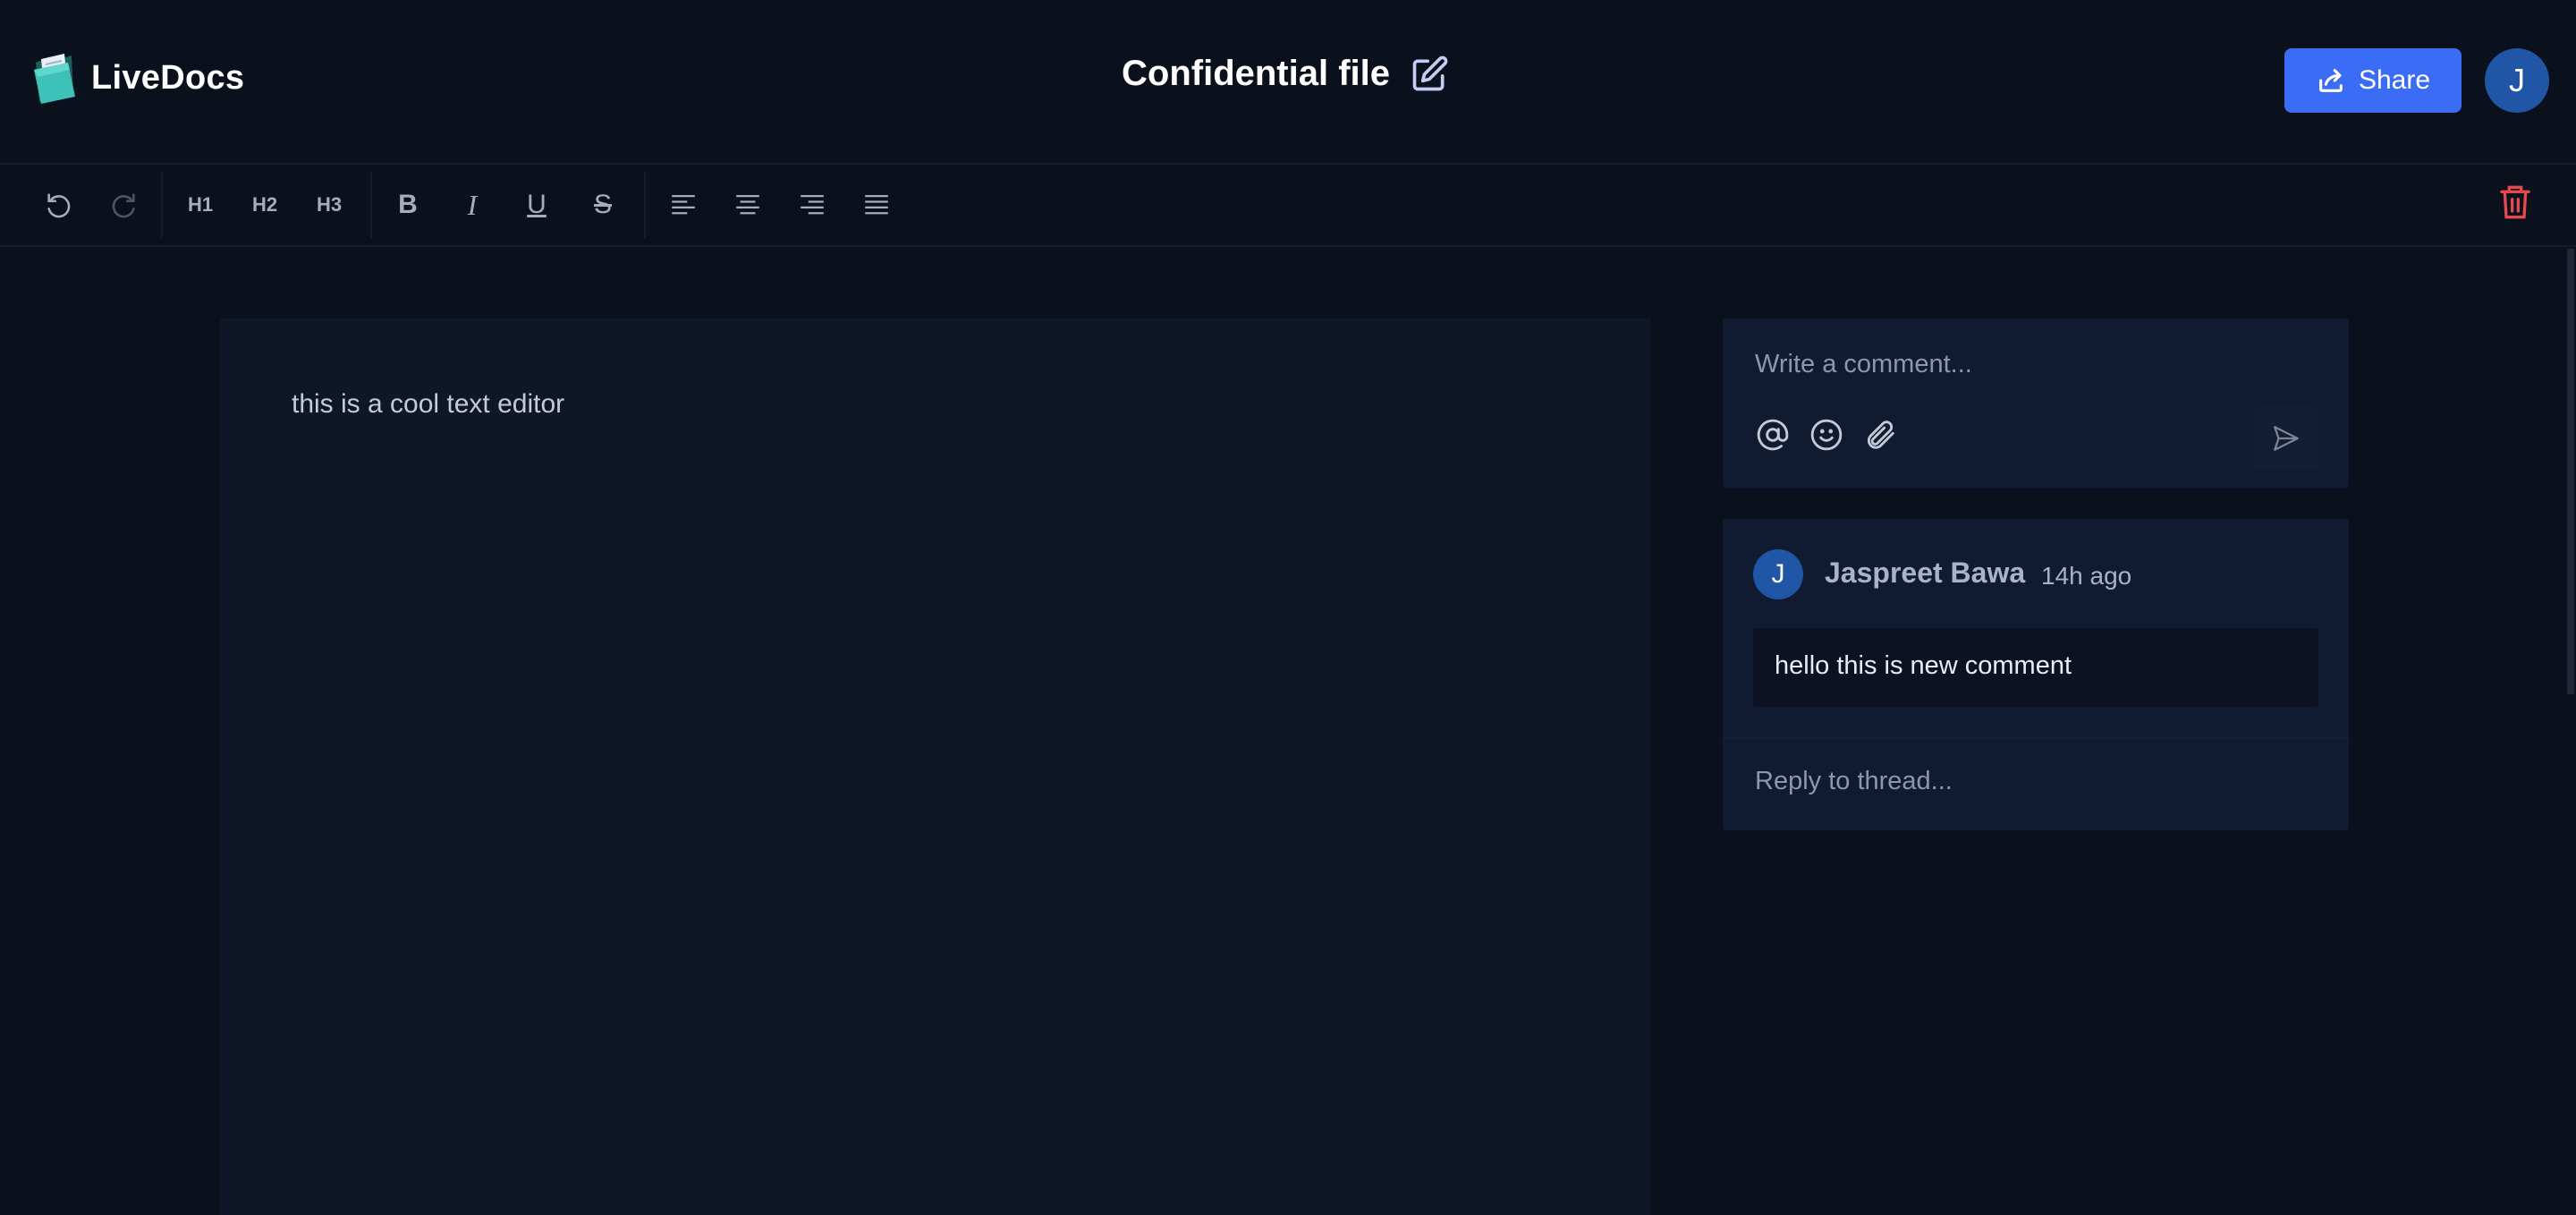 The height and width of the screenshot is (1215, 2576). What do you see at coordinates (168, 78) in the screenshot?
I see `app-name: LiveDocs` at bounding box center [168, 78].